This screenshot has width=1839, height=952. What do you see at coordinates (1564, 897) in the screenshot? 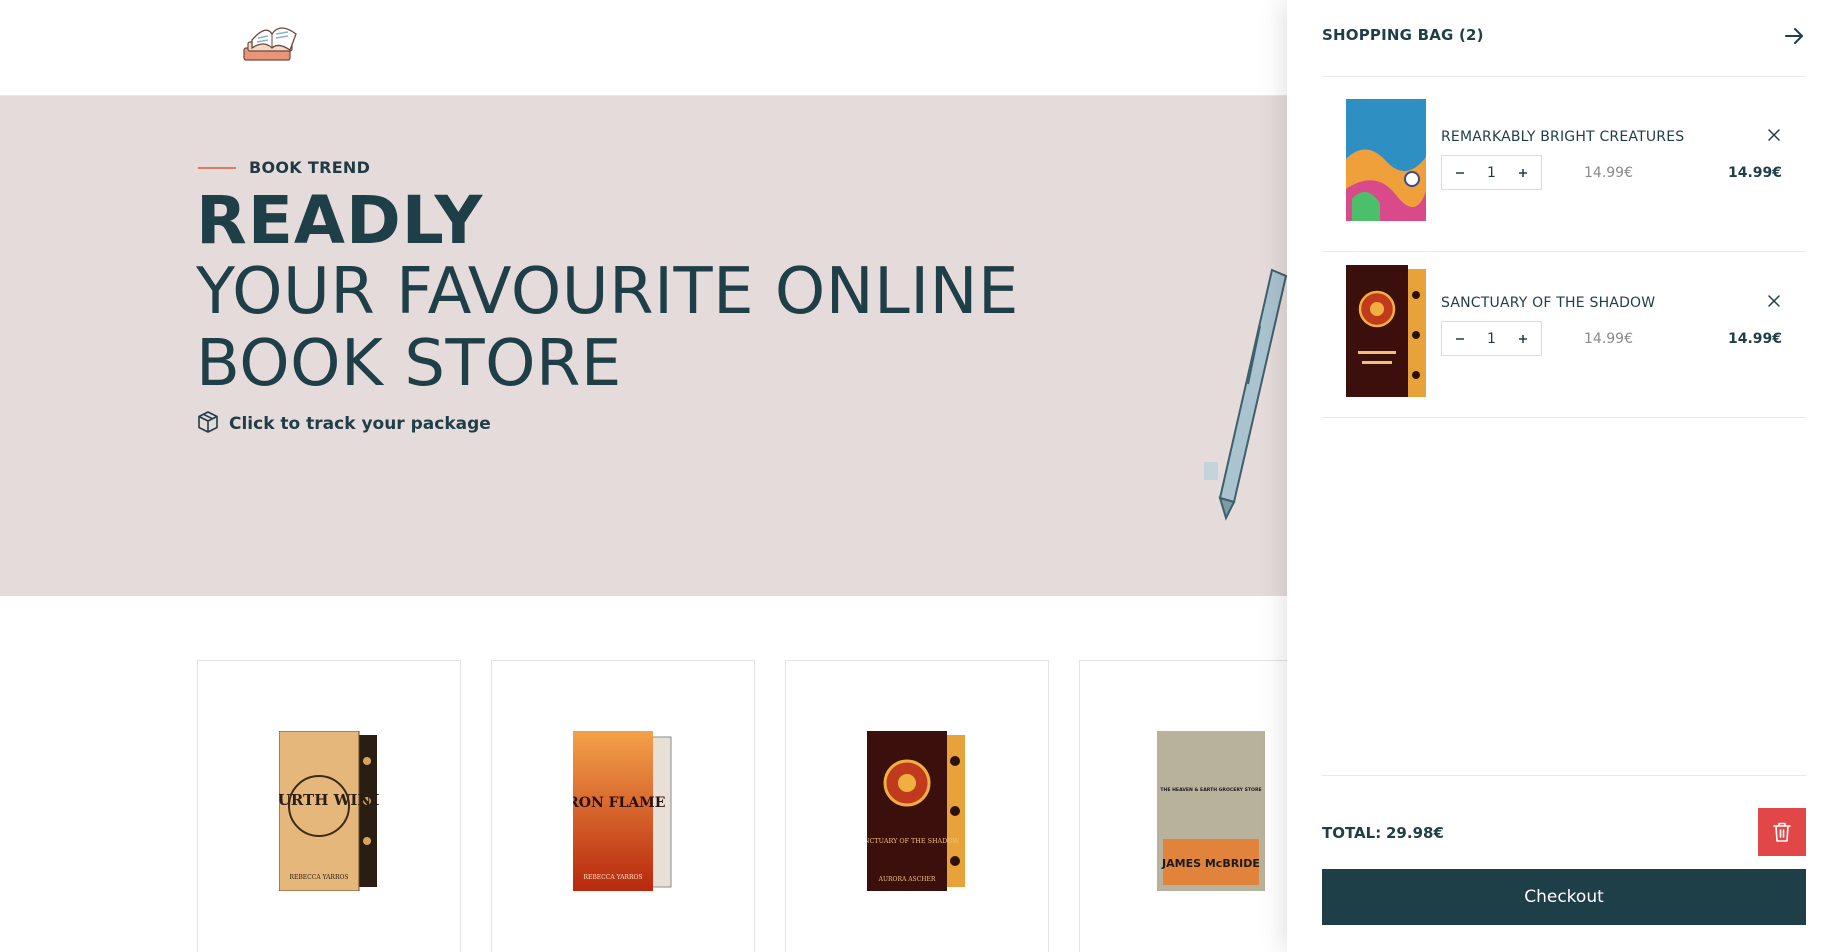
I see `checkout-button: Checkout` at bounding box center [1564, 897].